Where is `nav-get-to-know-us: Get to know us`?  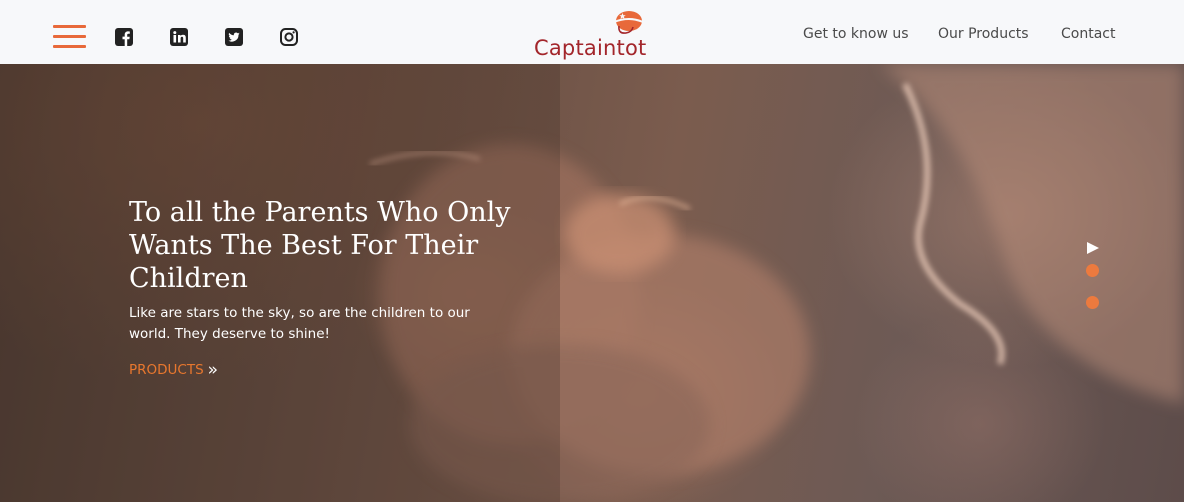
nav-get-to-know-us: Get to know us is located at coordinates (856, 34).